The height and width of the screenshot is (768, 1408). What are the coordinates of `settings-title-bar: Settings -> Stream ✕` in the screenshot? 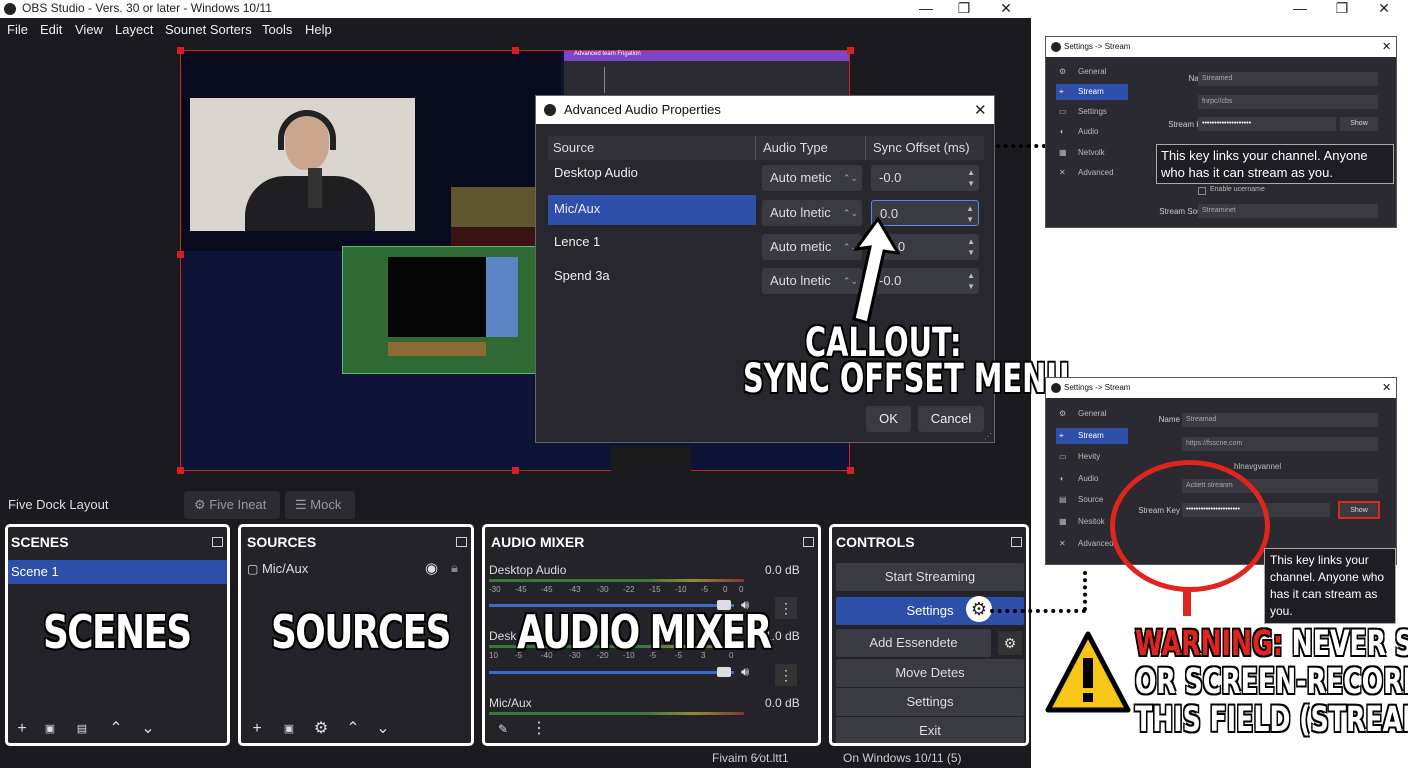 It's located at (1221, 47).